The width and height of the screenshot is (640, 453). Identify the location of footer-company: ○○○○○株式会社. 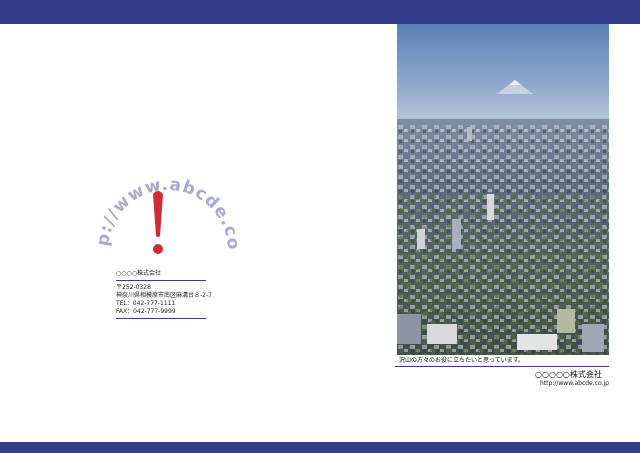
(568, 374).